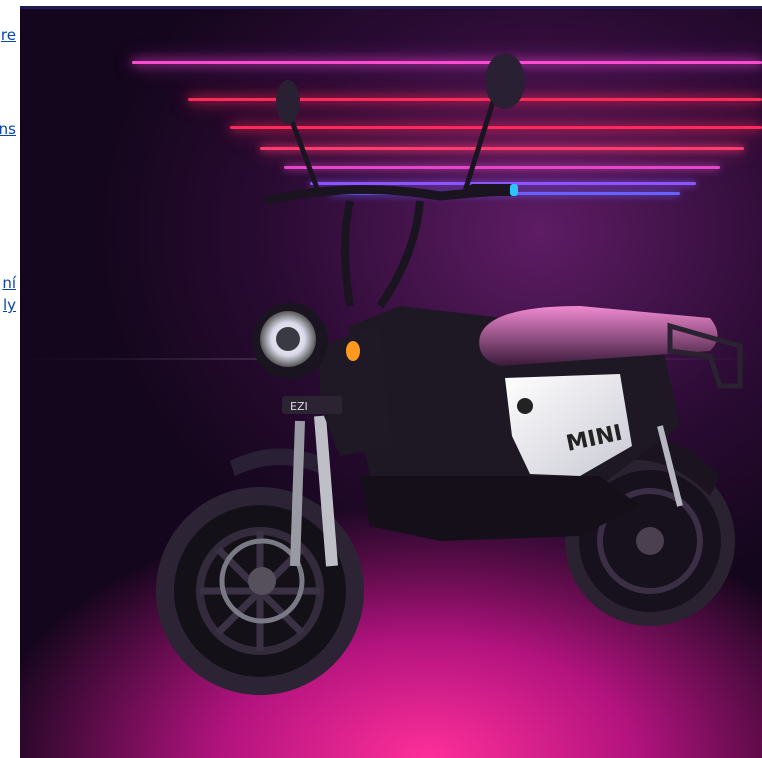 This screenshot has height=758, width=762. Describe the element at coordinates (493, 122) in the screenshot. I see `mirror-right` at that location.